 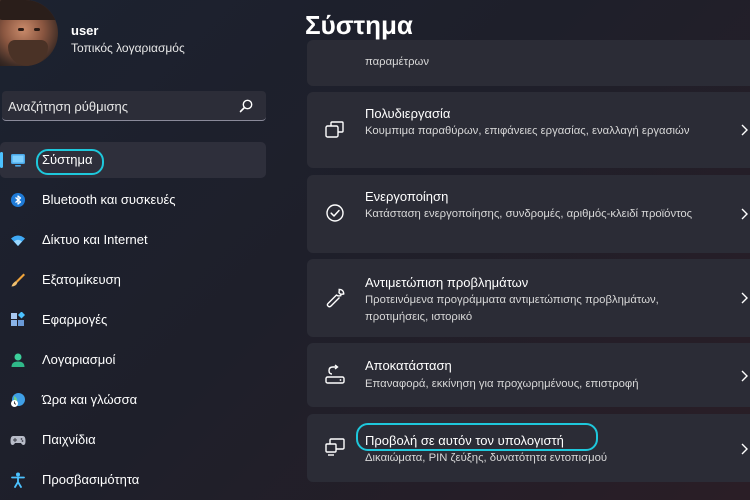 I want to click on card-title: Ενεργοποίηση, so click(x=407, y=196).